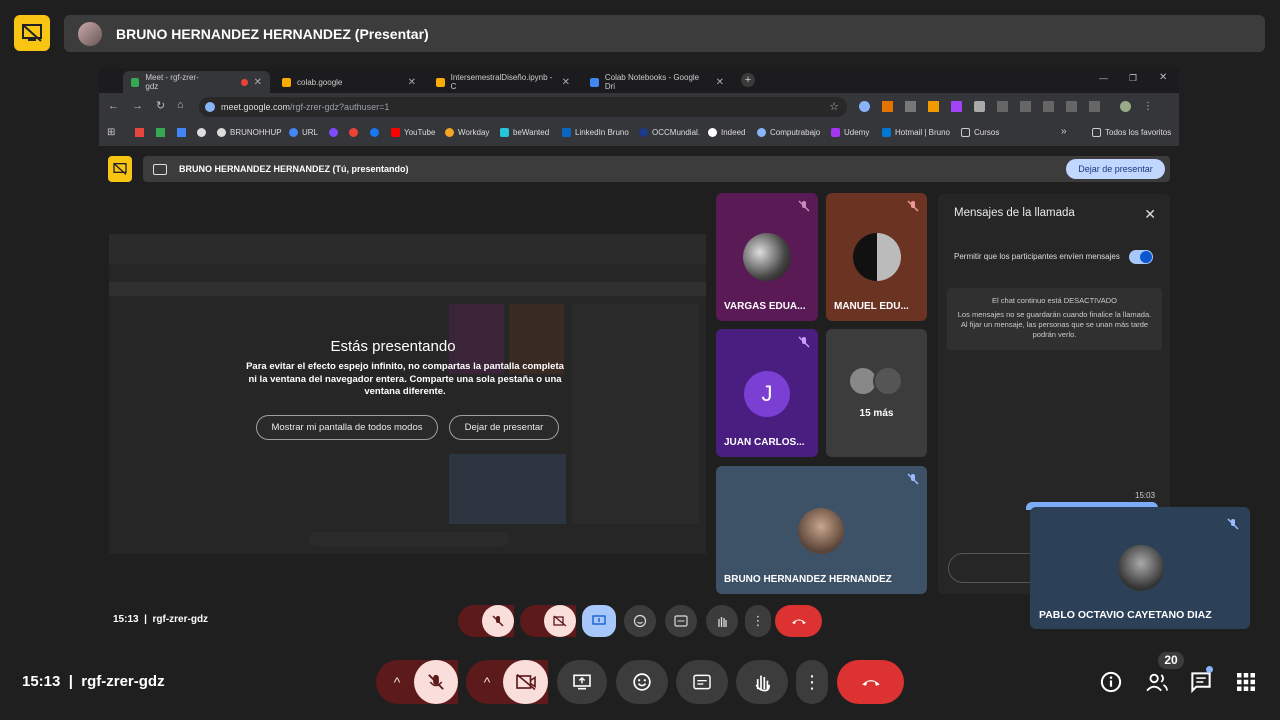 The height and width of the screenshot is (720, 1280). I want to click on udemy-icon, so click(835, 132).